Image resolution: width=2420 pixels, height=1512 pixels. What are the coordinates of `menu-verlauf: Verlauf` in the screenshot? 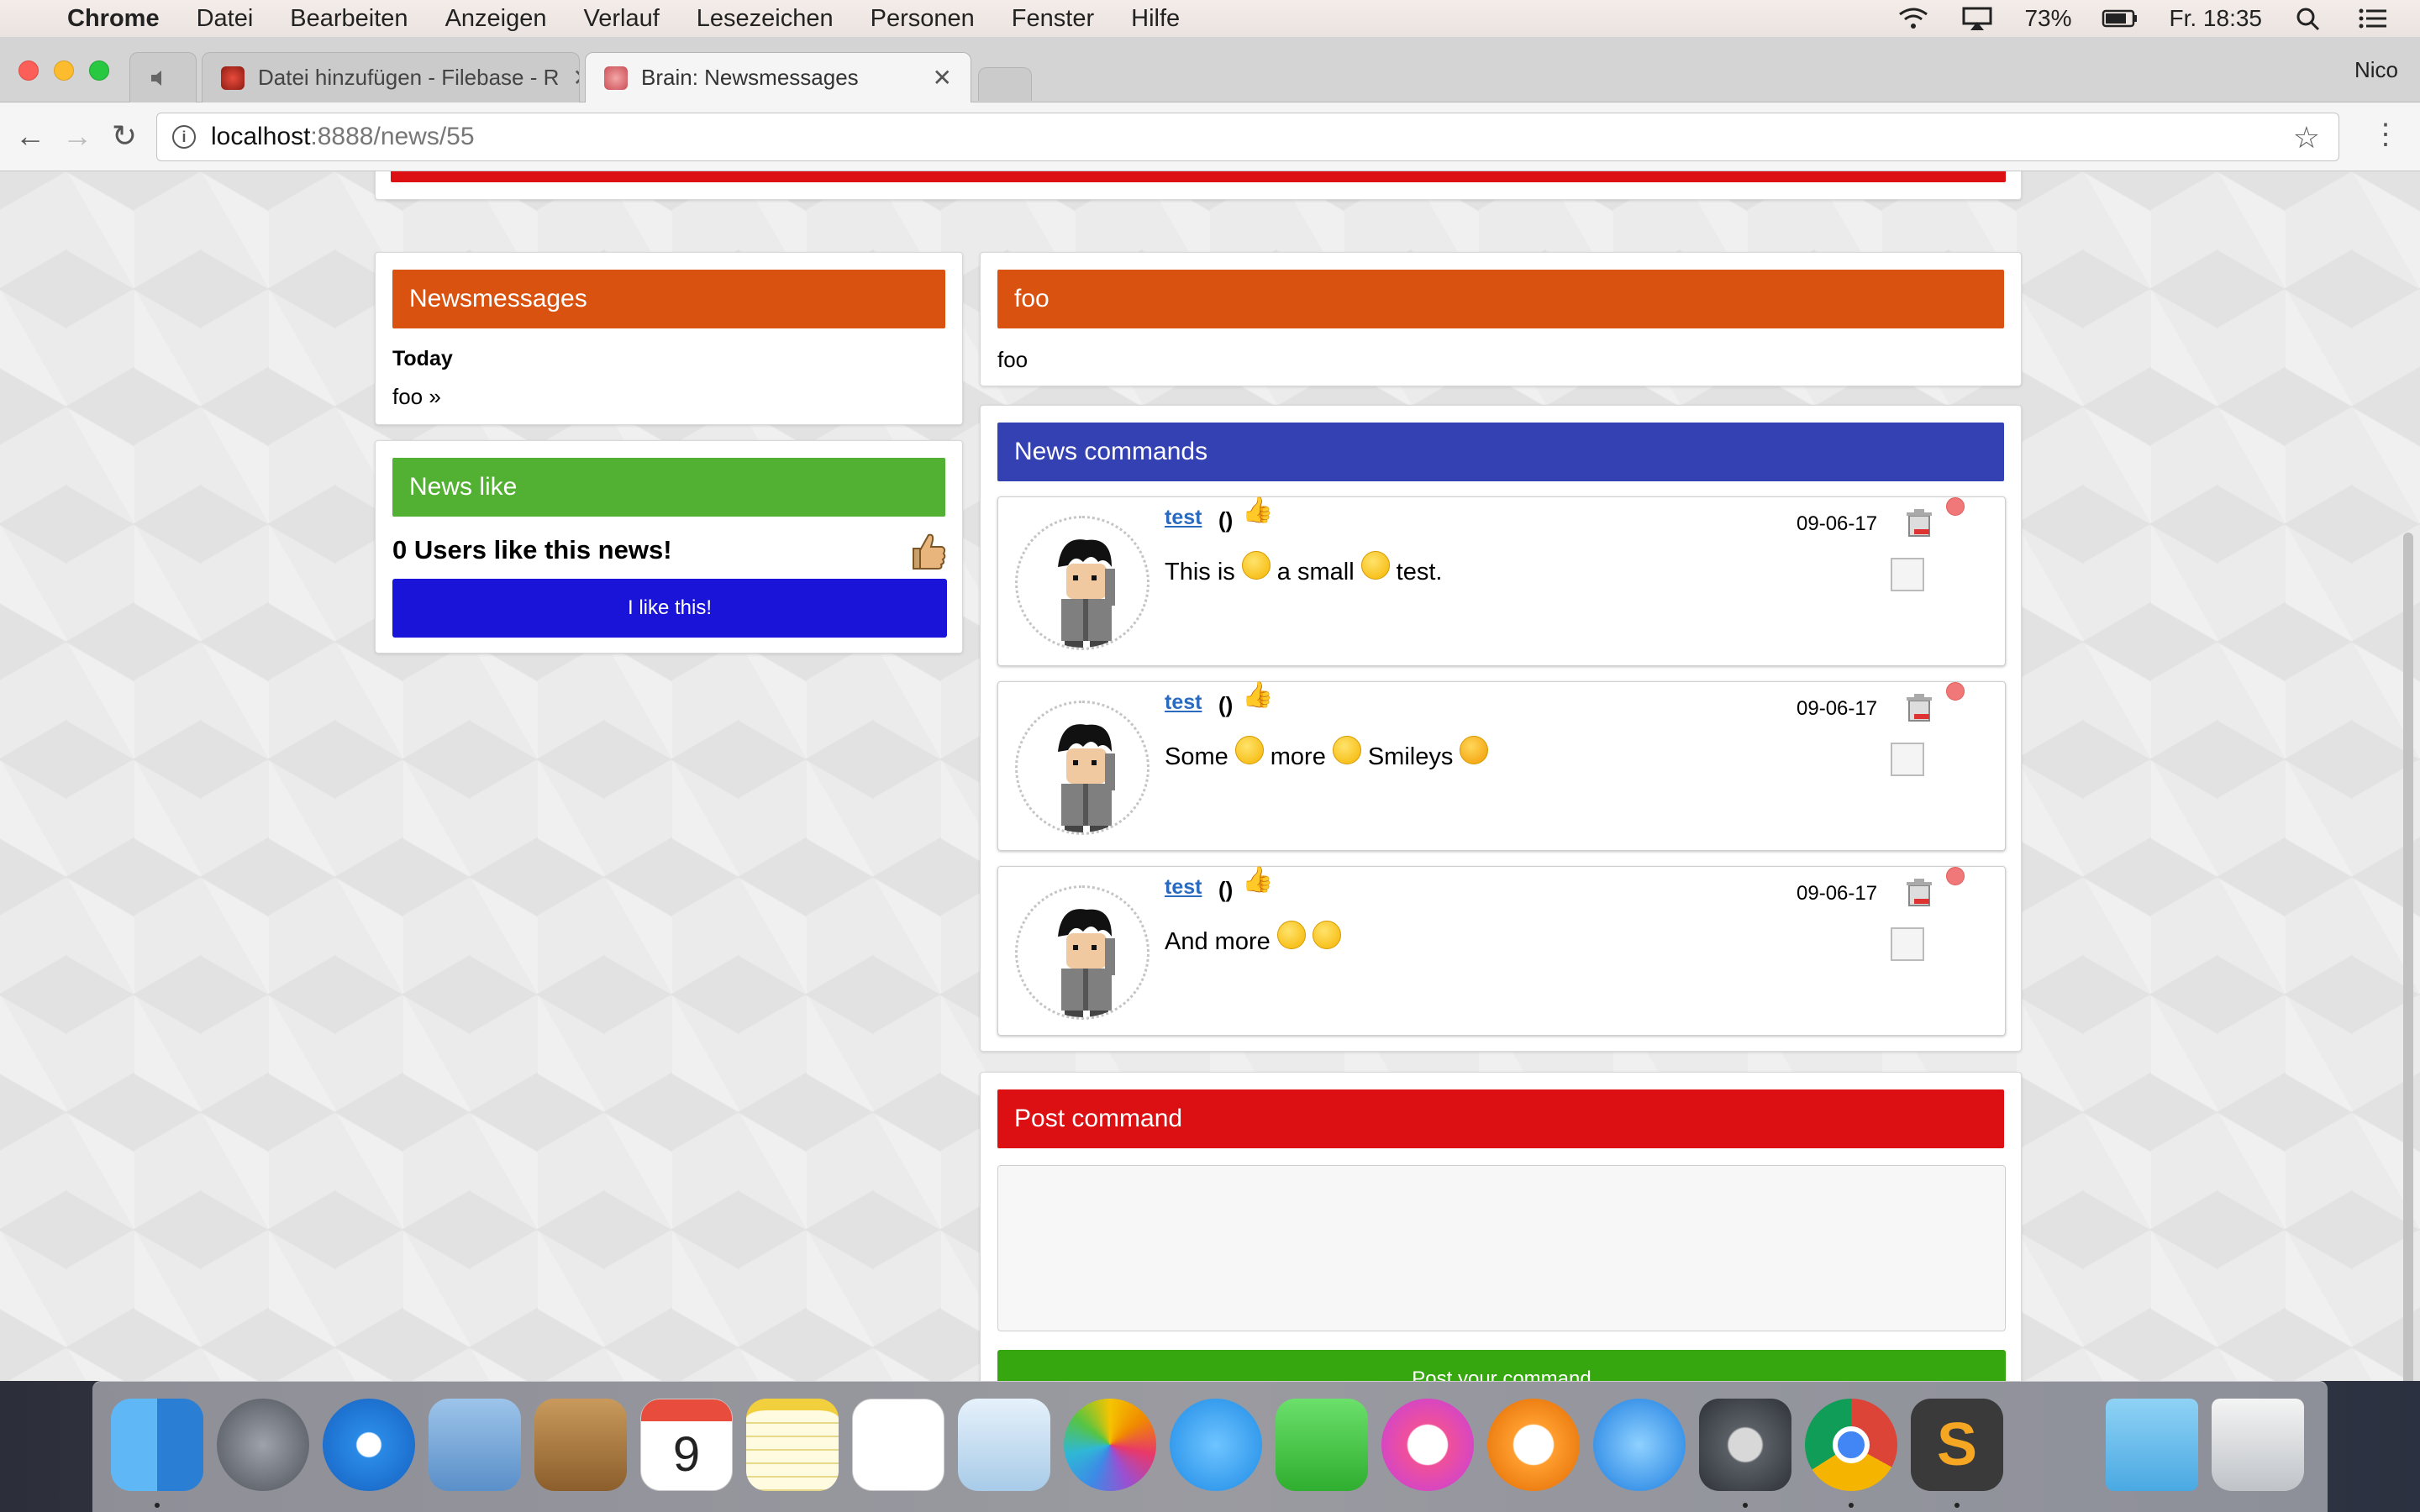 It's located at (622, 19).